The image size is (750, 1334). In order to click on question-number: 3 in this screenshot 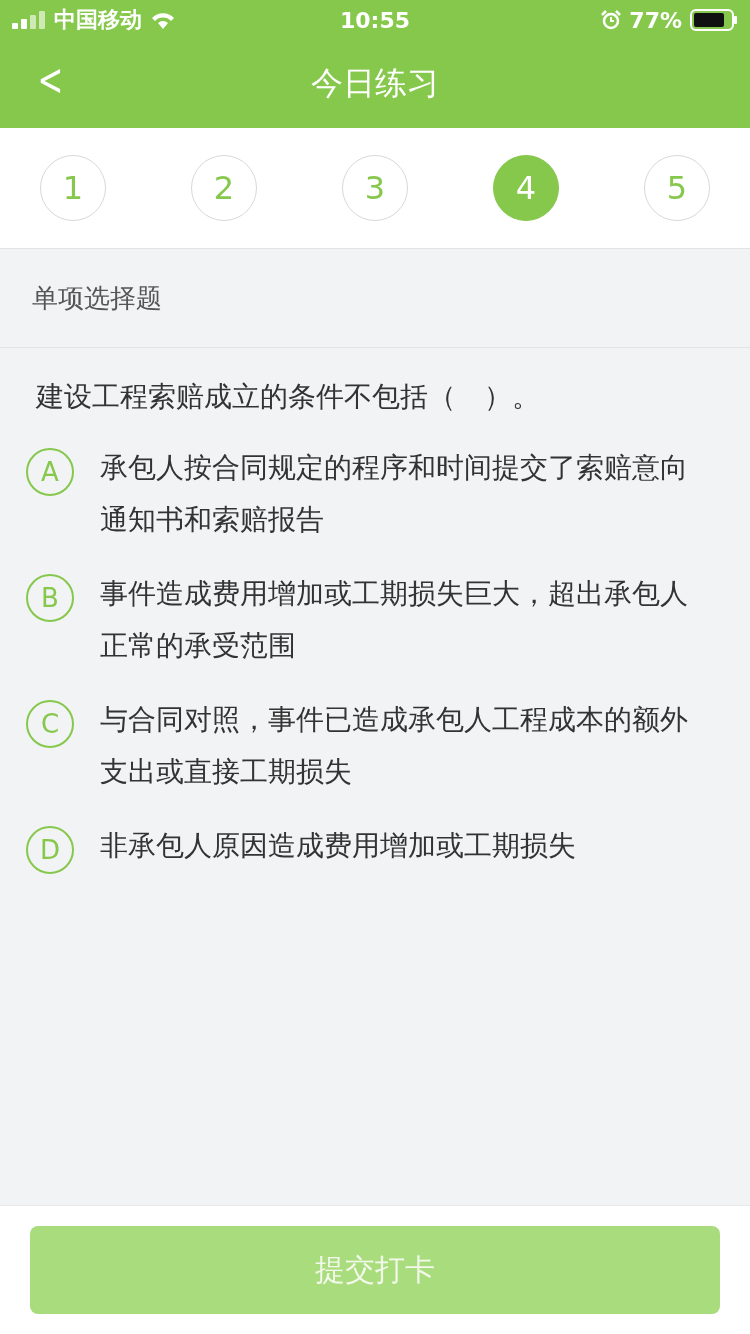, I will do `click(375, 188)`.